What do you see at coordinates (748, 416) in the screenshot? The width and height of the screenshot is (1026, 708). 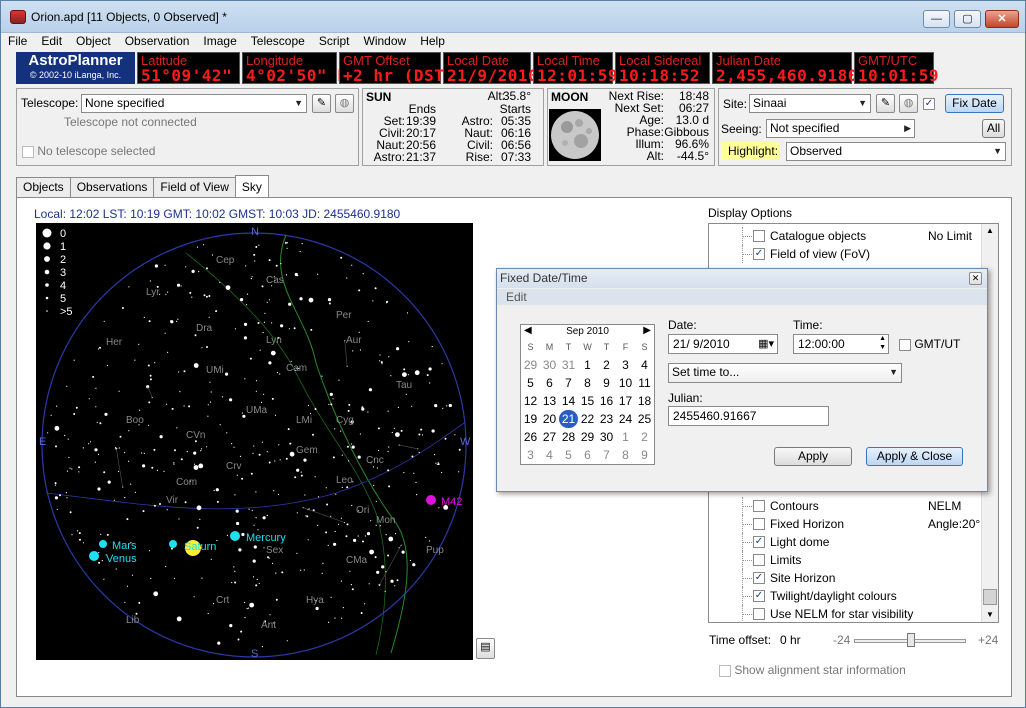 I see `julian-field: 2455460.91667` at bounding box center [748, 416].